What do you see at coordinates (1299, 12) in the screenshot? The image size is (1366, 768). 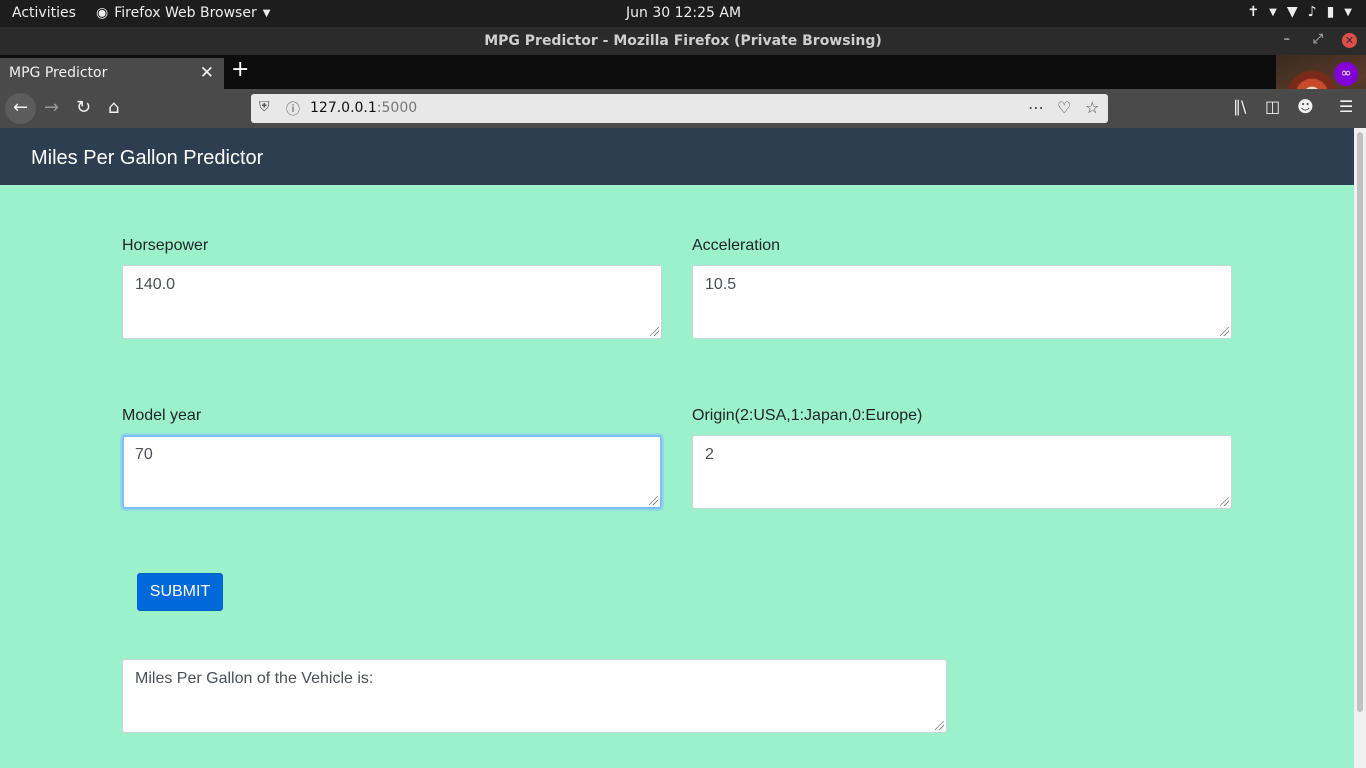 I see `system-tray: ✝ ▼ ▼ ♪ ▮ ▼` at bounding box center [1299, 12].